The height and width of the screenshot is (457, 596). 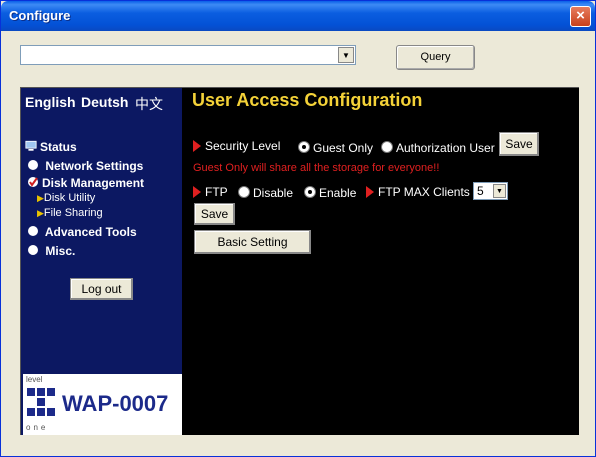 What do you see at coordinates (60, 251) in the screenshot?
I see `sidebar-item-label: Misc.` at bounding box center [60, 251].